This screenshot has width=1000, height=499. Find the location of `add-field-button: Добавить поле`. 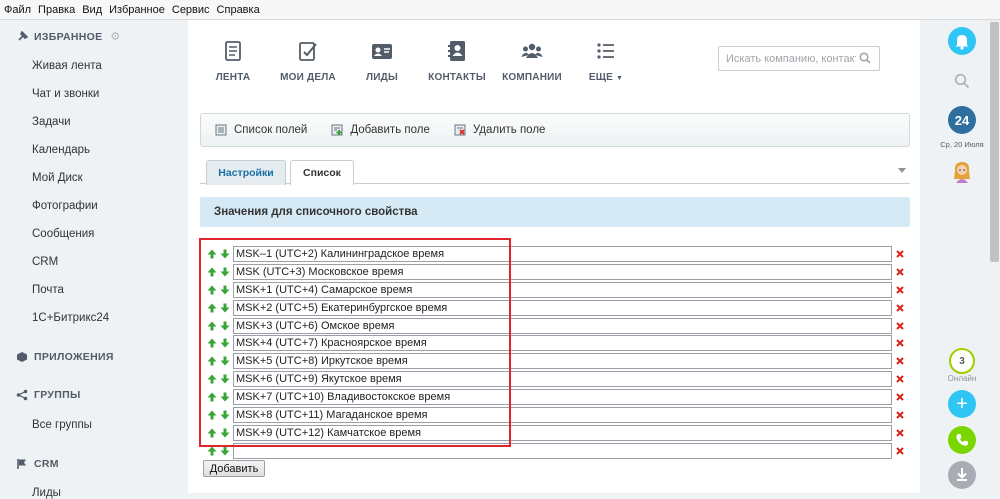

add-field-button: Добавить поле is located at coordinates (380, 130).